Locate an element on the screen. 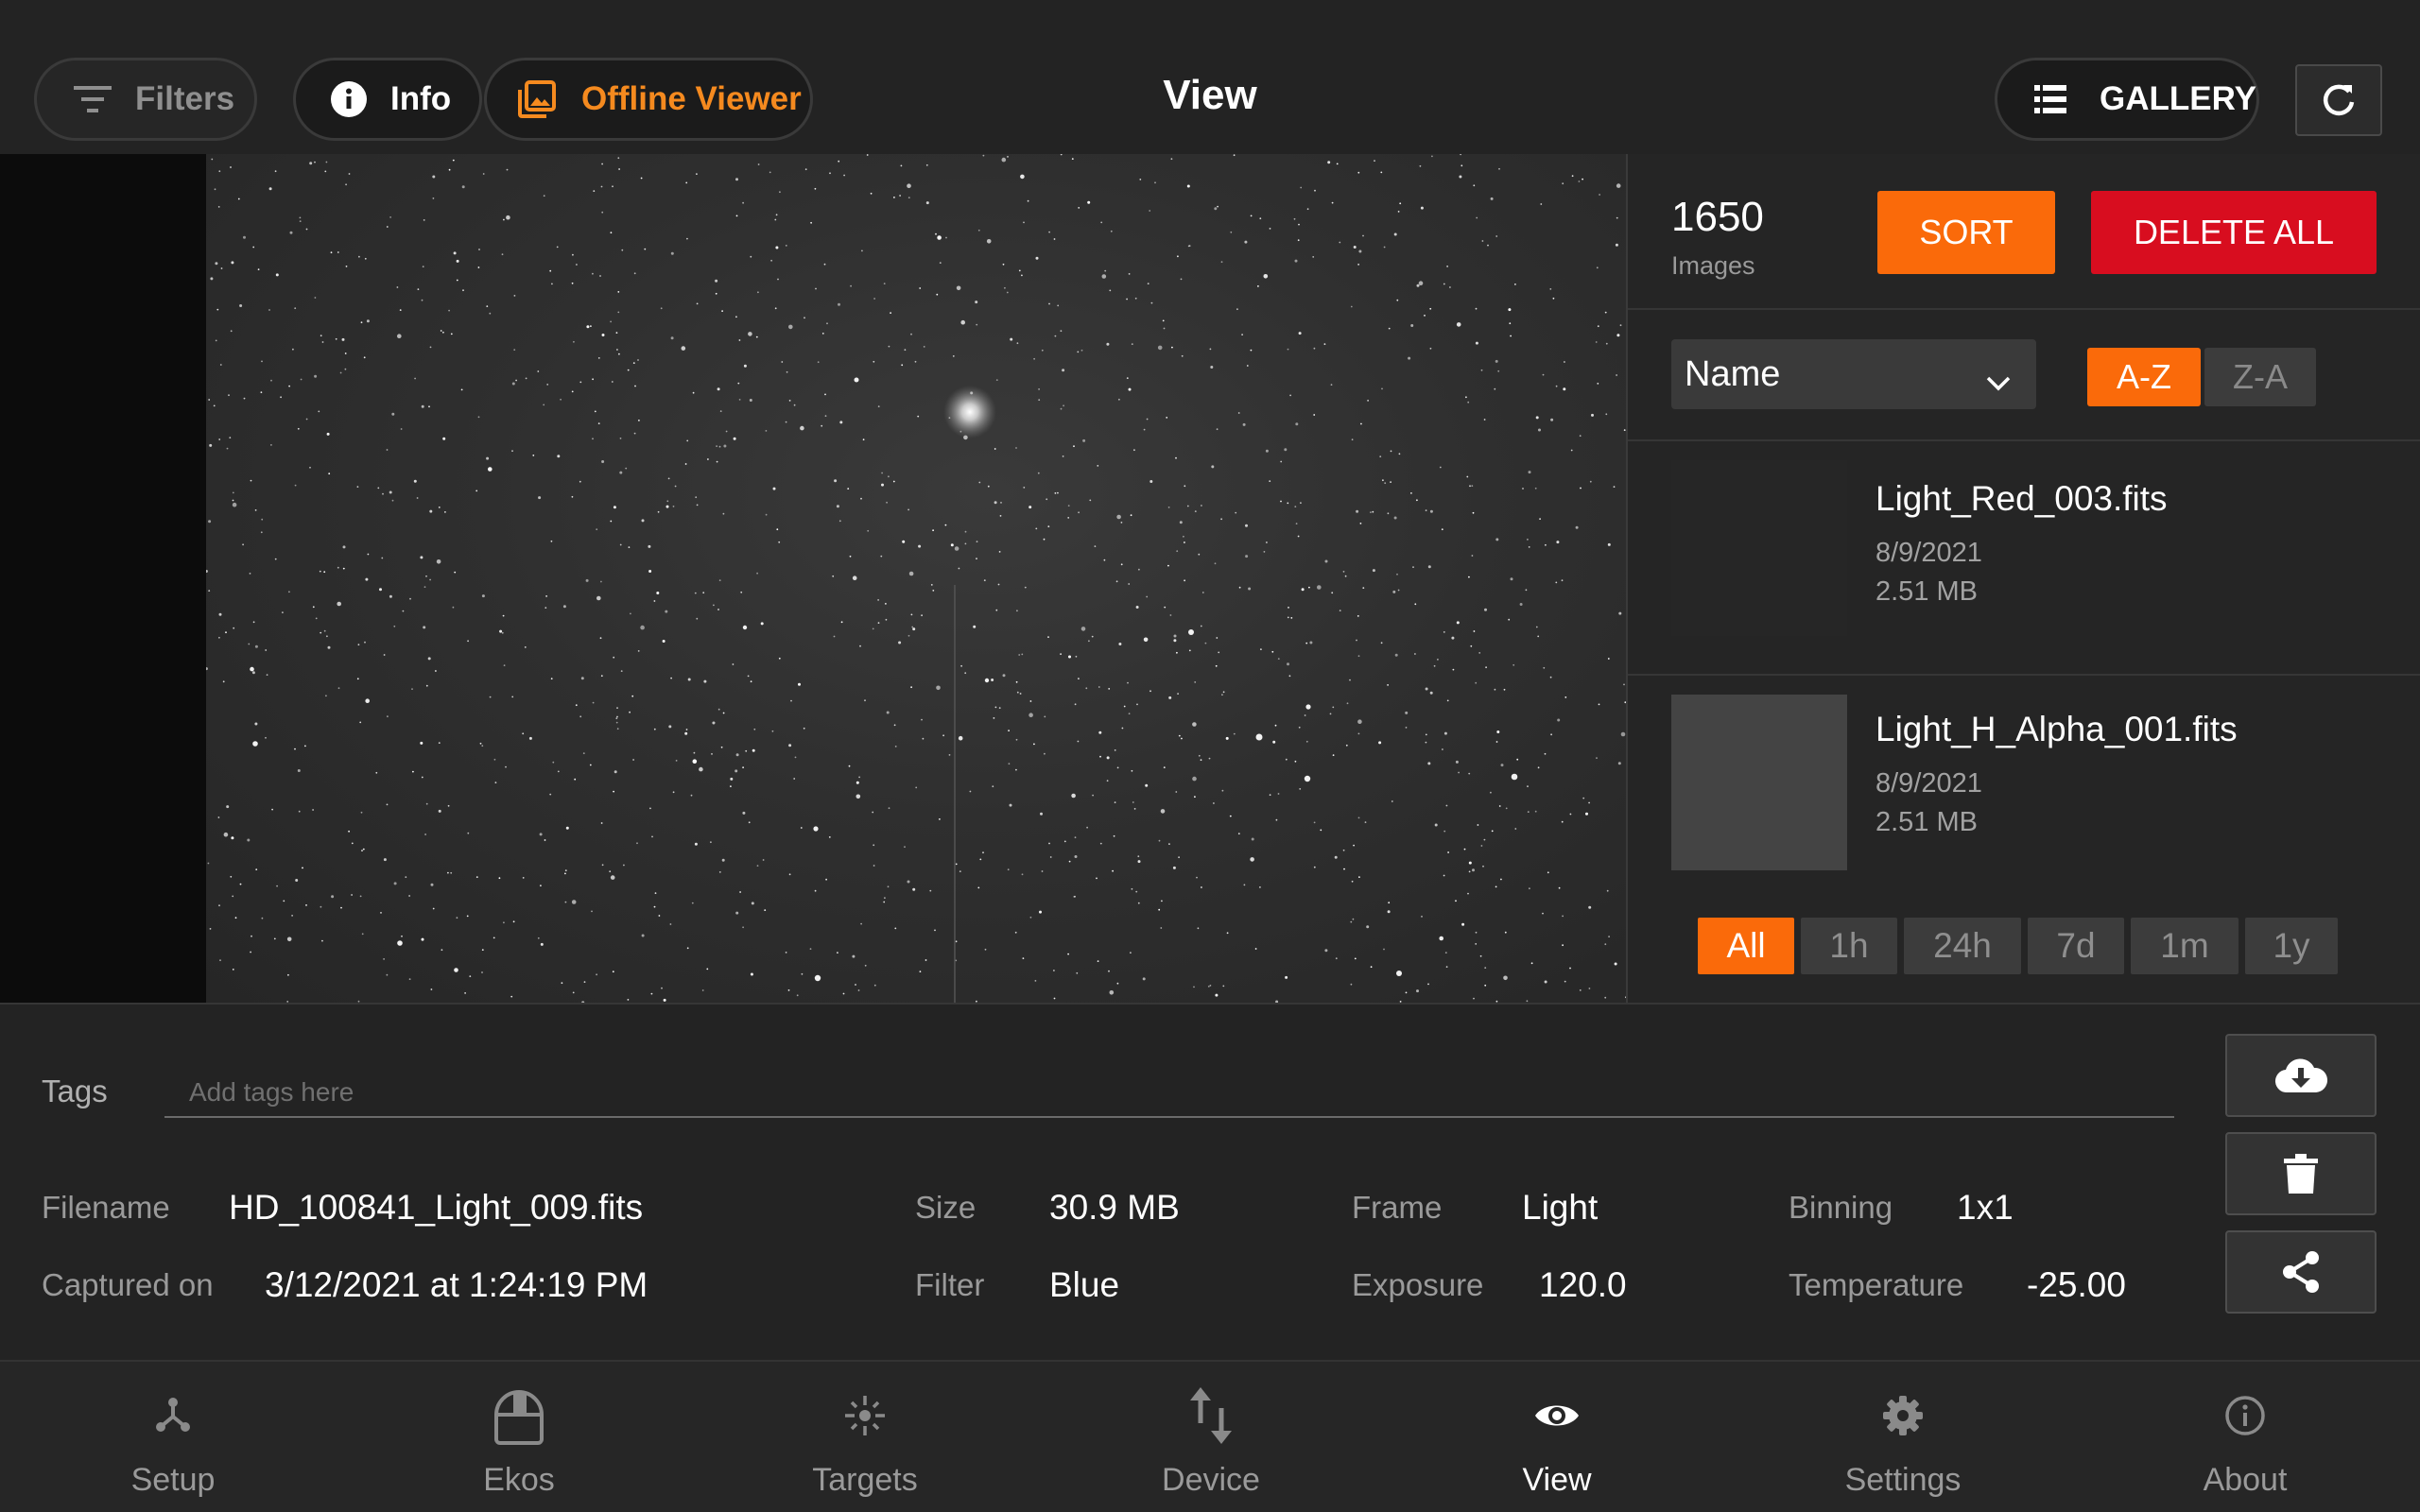  nav-label: Device is located at coordinates (1211, 1480).